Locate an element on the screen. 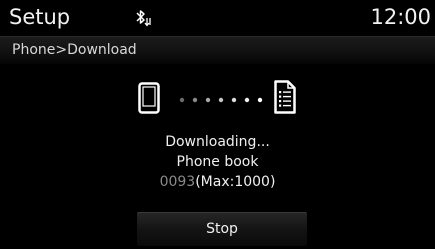 This screenshot has width=435, height=249. phonebook-document-icon is located at coordinates (285, 97).